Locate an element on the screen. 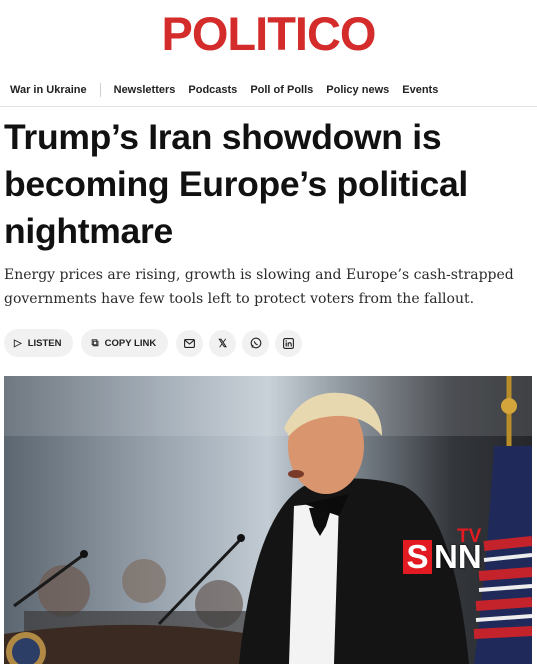 The height and width of the screenshot is (664, 537). share-whatsapp-button is located at coordinates (256, 343).